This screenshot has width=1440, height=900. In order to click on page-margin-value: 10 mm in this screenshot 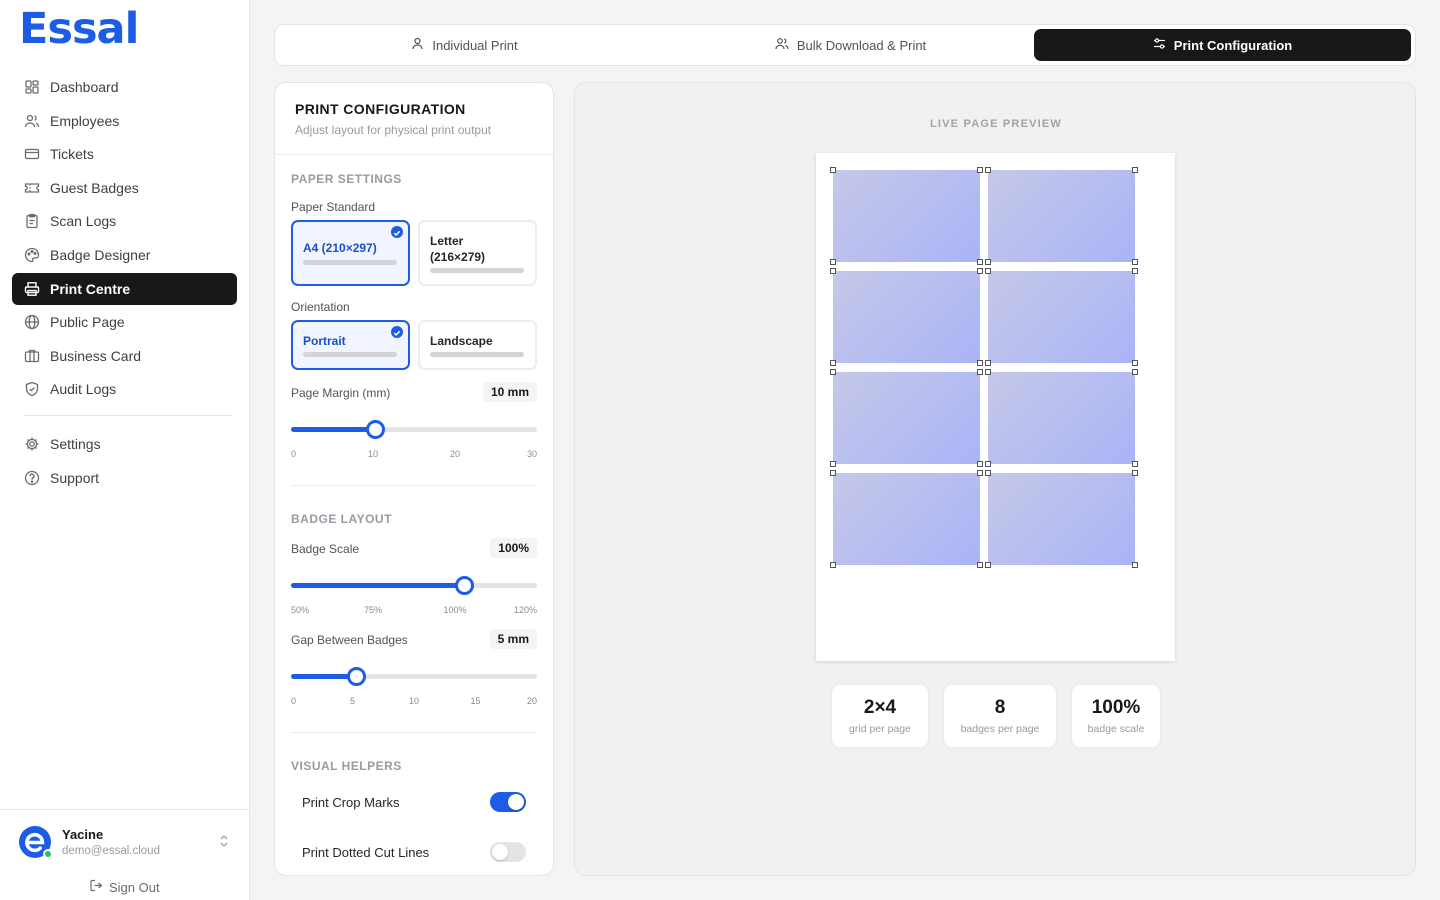, I will do `click(509, 392)`.